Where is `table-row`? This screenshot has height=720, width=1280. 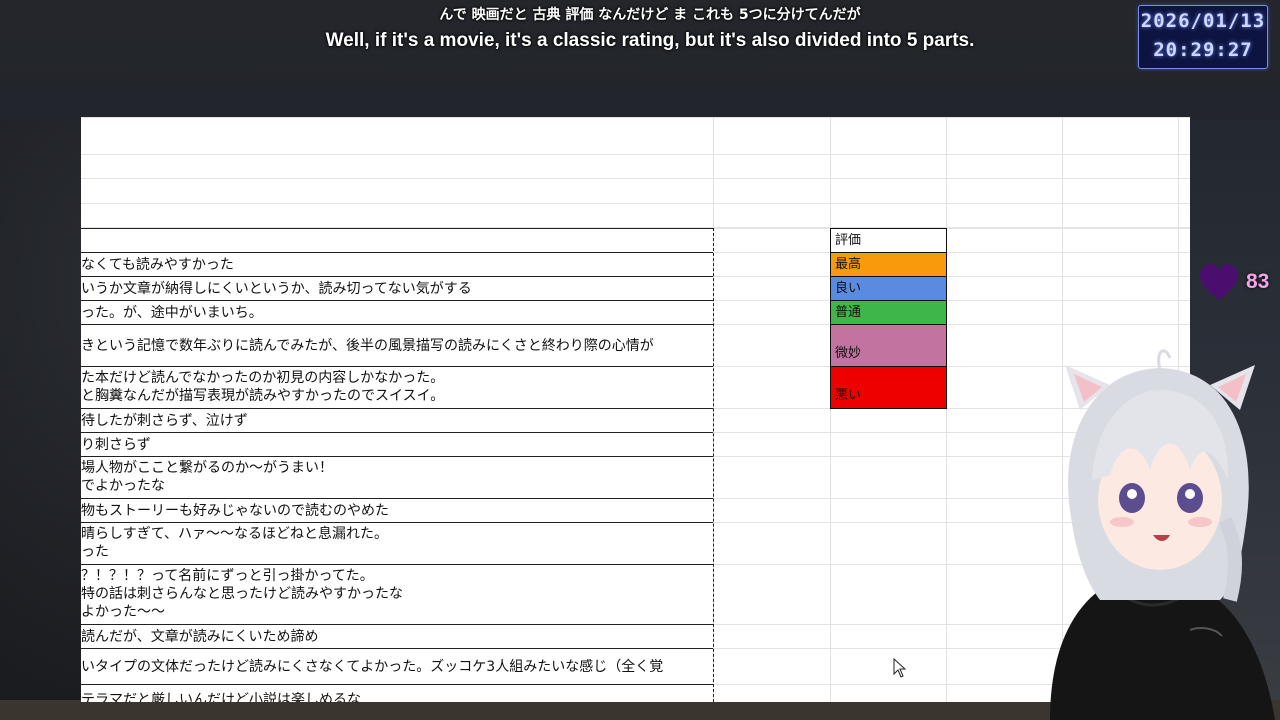
table-row is located at coordinates (397, 240).